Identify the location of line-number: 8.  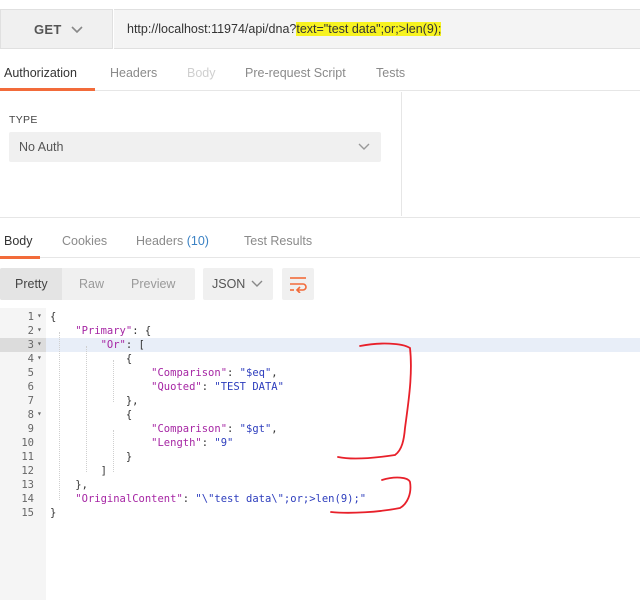
(30, 415).